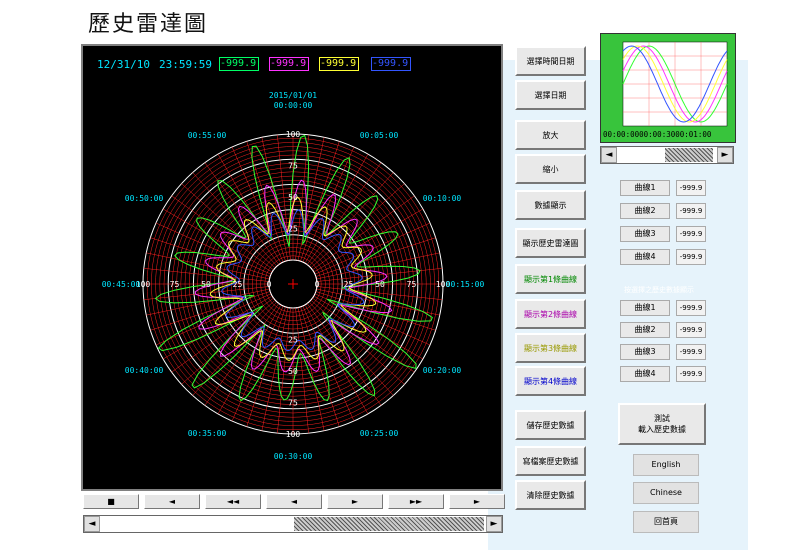  I want to click on show-history-radar-button: 顯示歷史雷達圖, so click(550, 243).